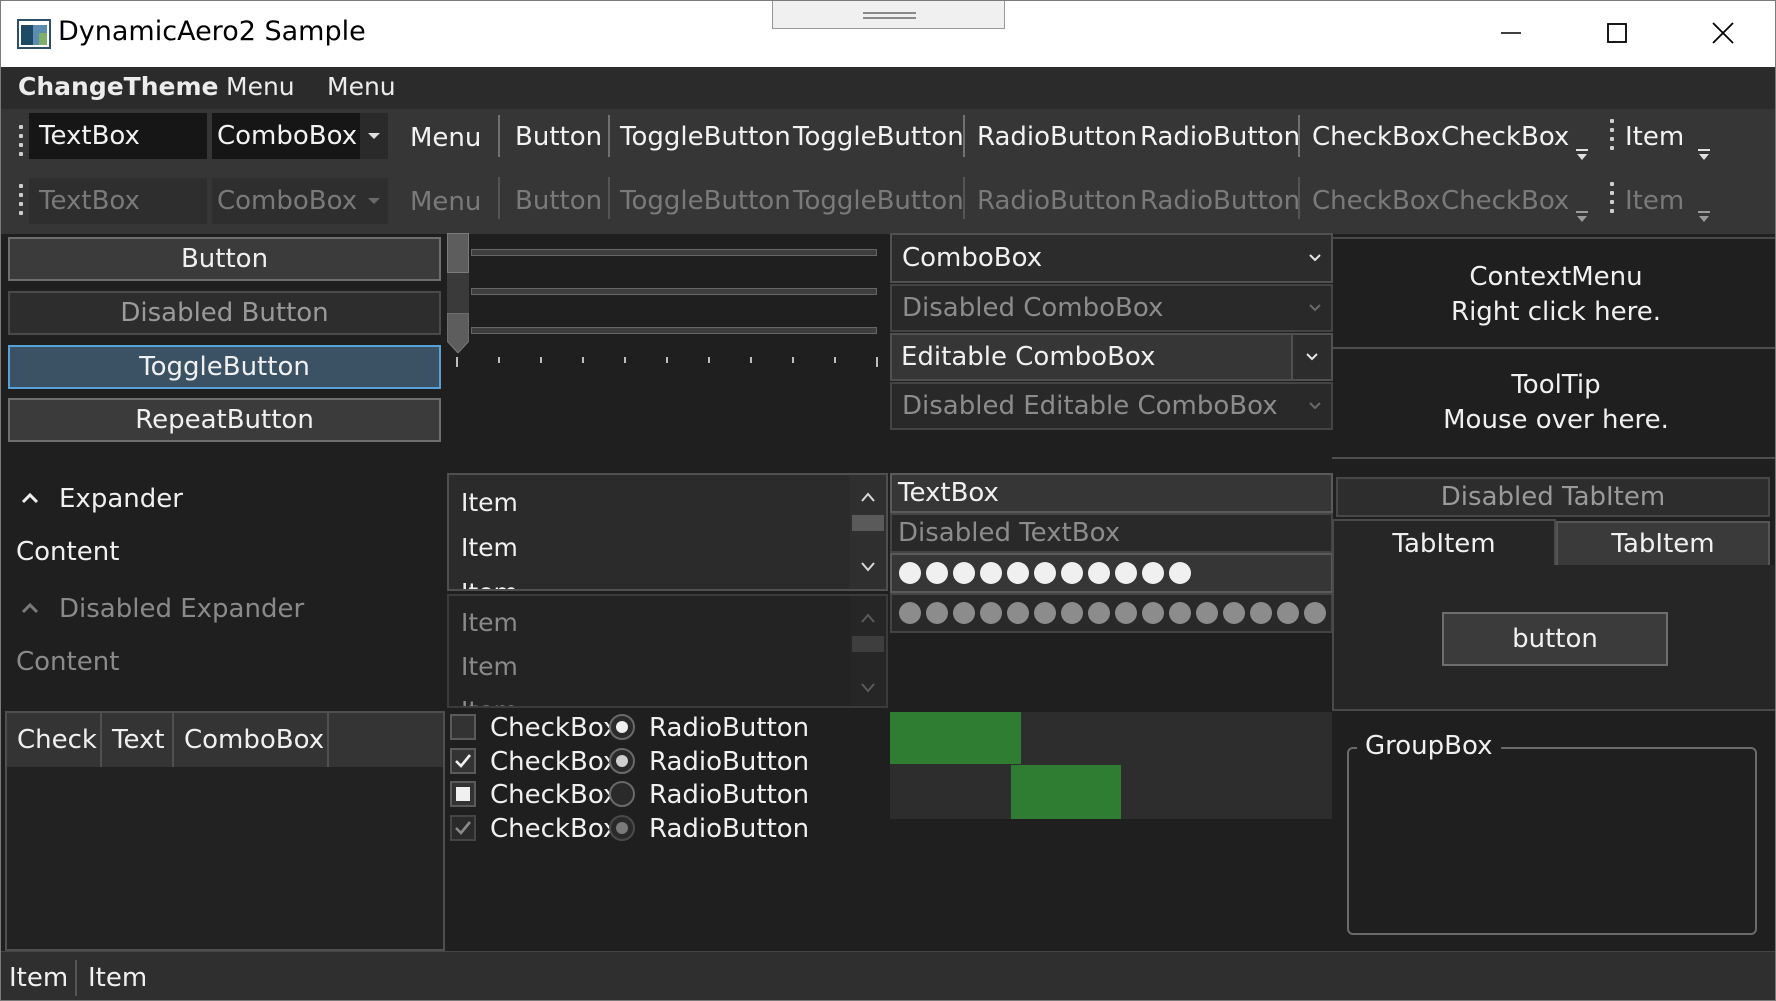 The height and width of the screenshot is (1001, 1776). I want to click on password-box, so click(1111, 573).